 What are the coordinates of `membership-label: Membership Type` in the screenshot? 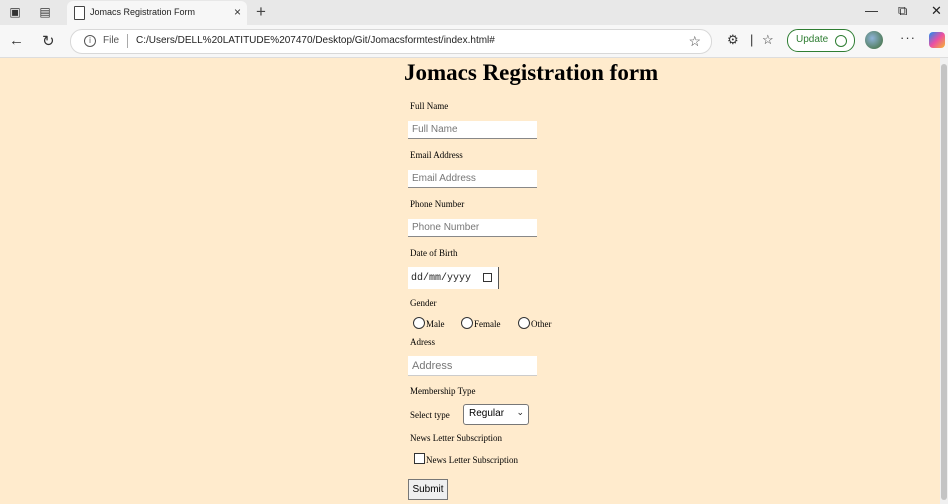 It's located at (443, 391).